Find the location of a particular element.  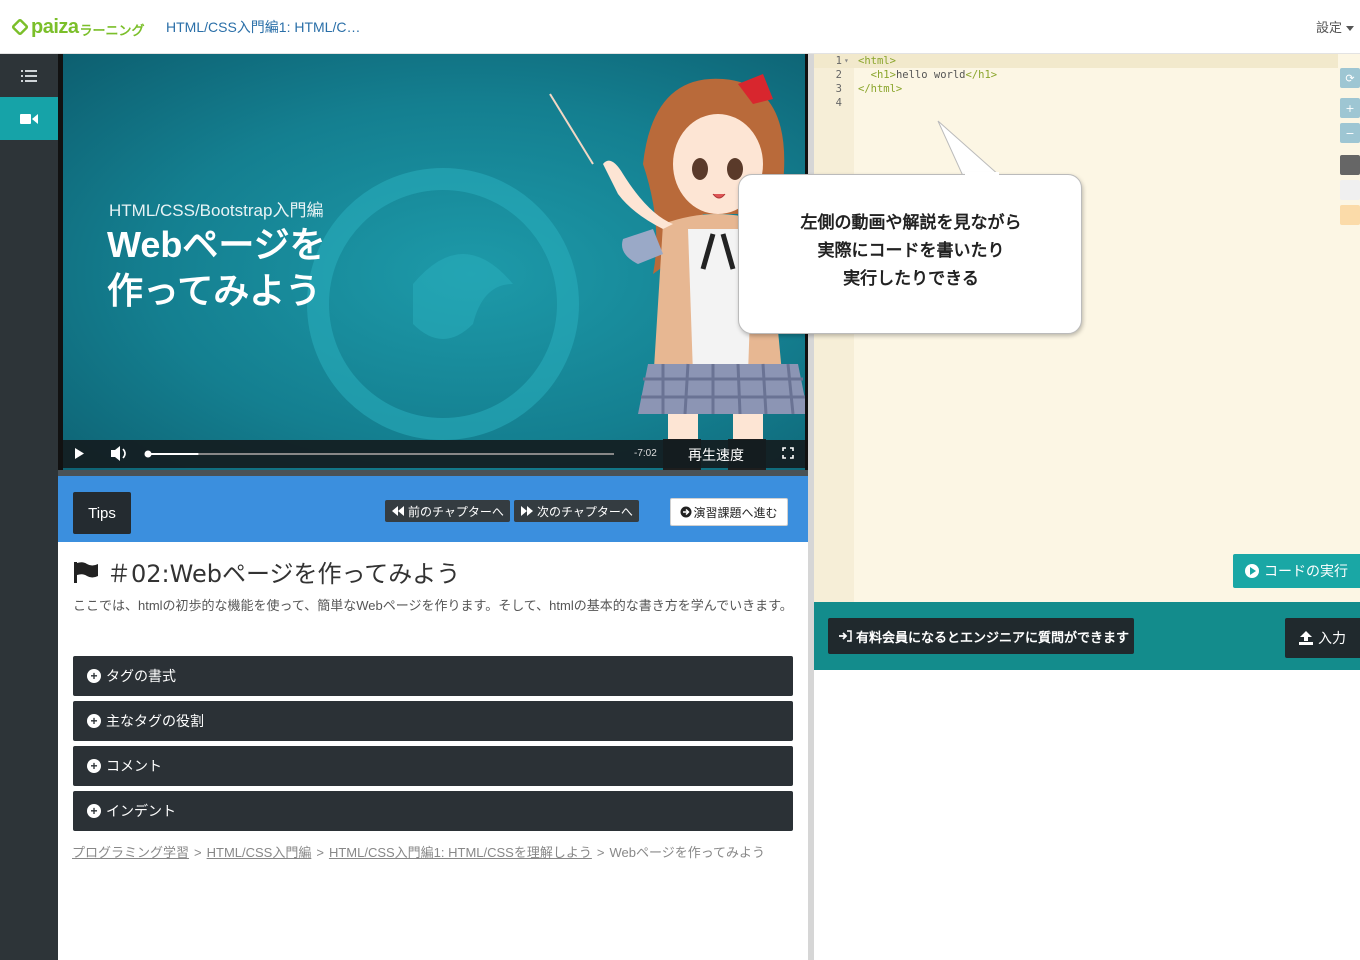

accordion-label: コメント is located at coordinates (134, 766).